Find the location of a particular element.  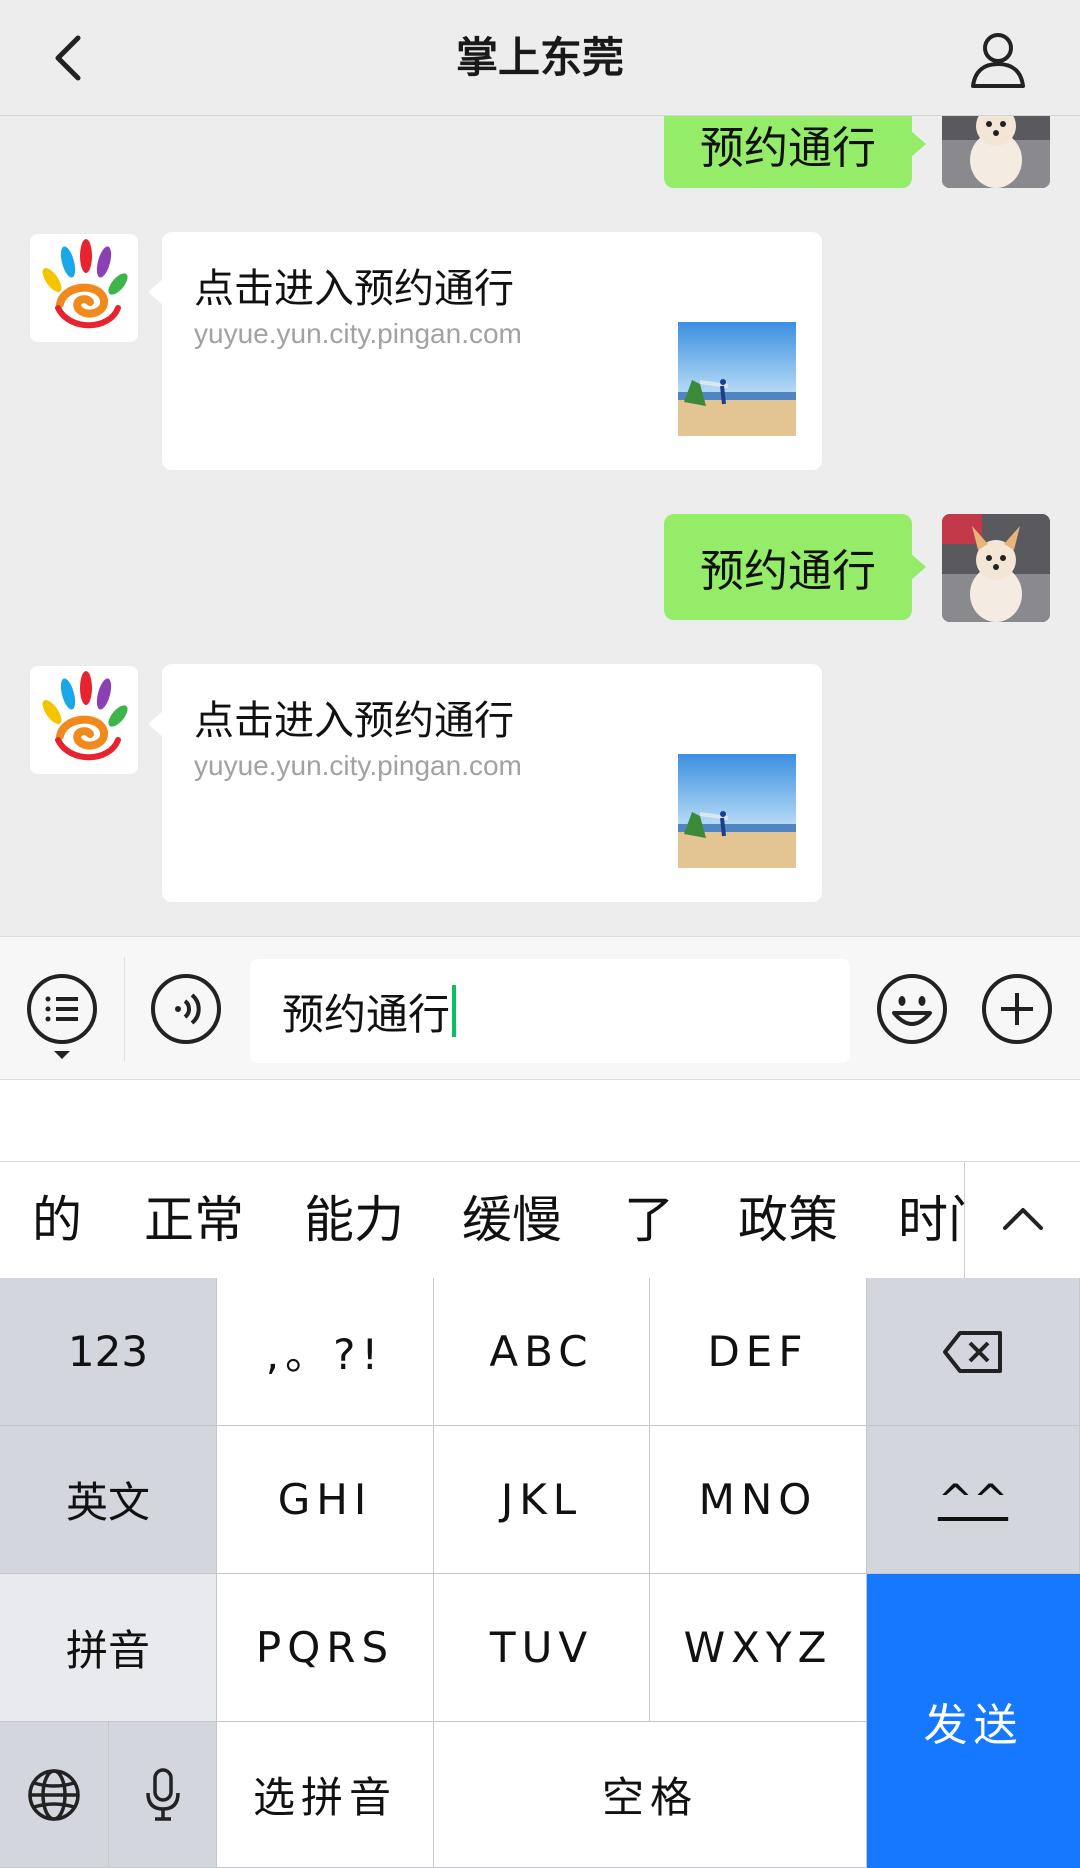

key-label: GHI is located at coordinates (325, 1499).